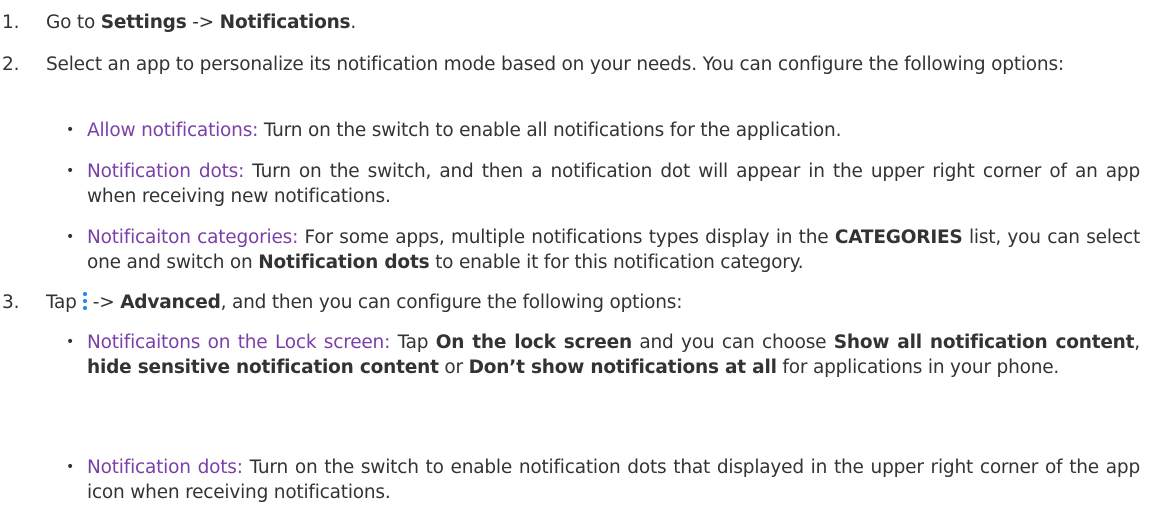 The width and height of the screenshot is (1161, 527). I want to click on settings-label: Settings, so click(143, 22).